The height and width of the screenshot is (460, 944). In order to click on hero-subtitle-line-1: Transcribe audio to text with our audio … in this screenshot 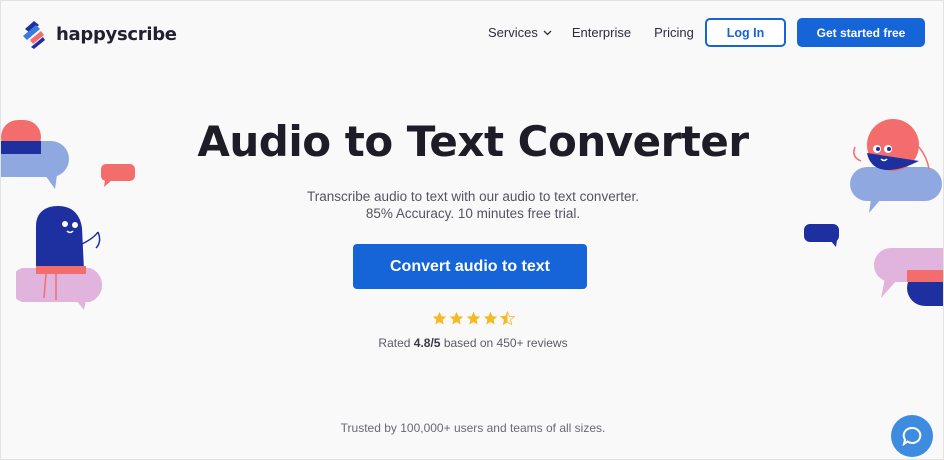, I will do `click(473, 196)`.